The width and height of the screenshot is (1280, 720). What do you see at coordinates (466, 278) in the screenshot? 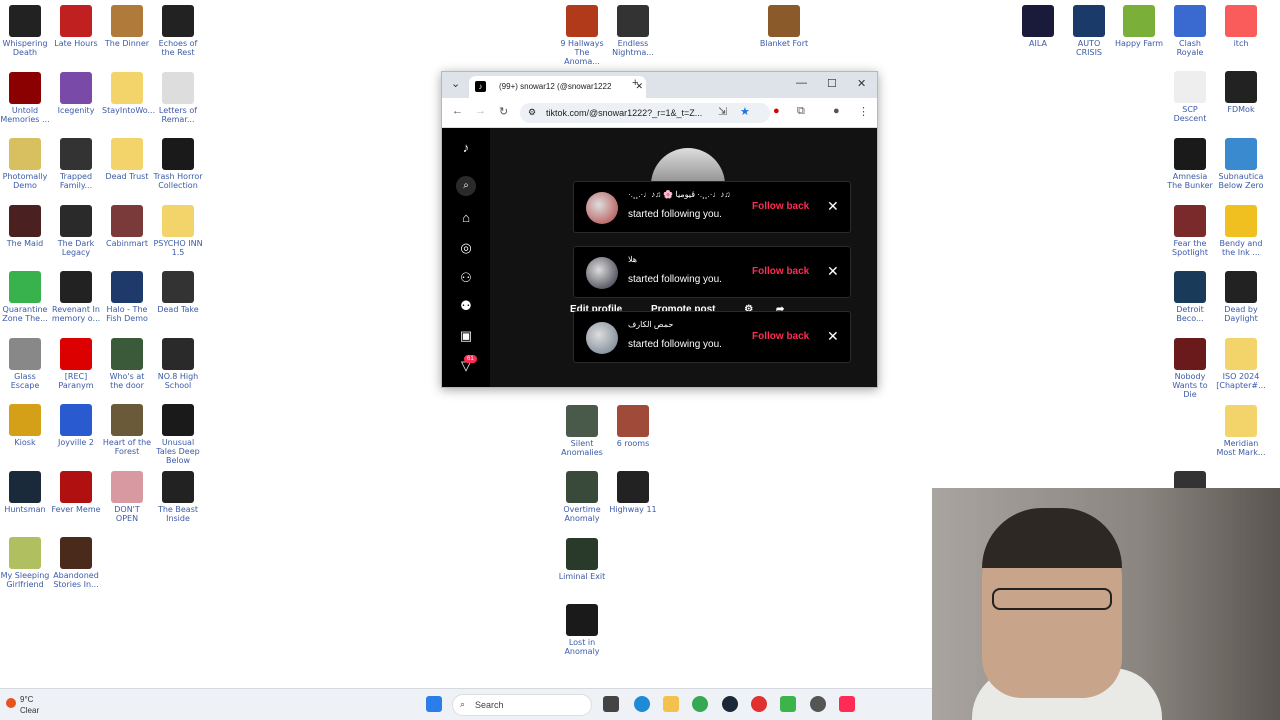
I see `following-icon: ⚇` at bounding box center [466, 278].